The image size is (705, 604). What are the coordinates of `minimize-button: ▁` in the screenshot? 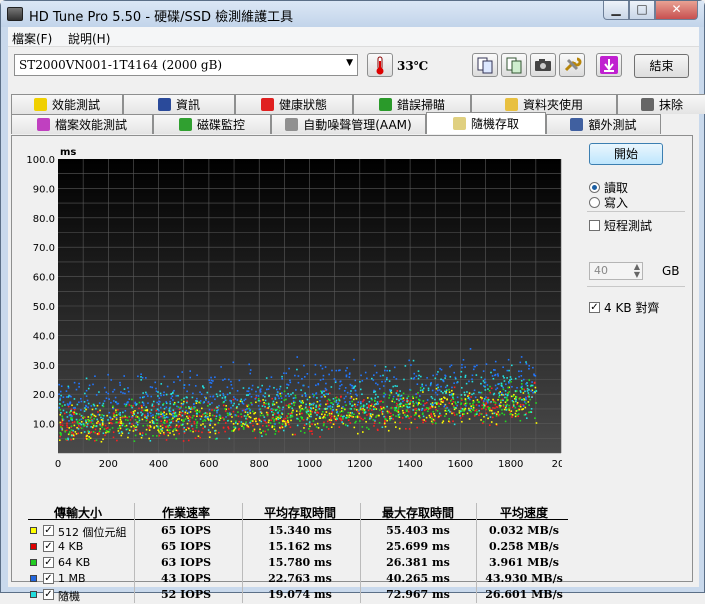 It's located at (616, 10).